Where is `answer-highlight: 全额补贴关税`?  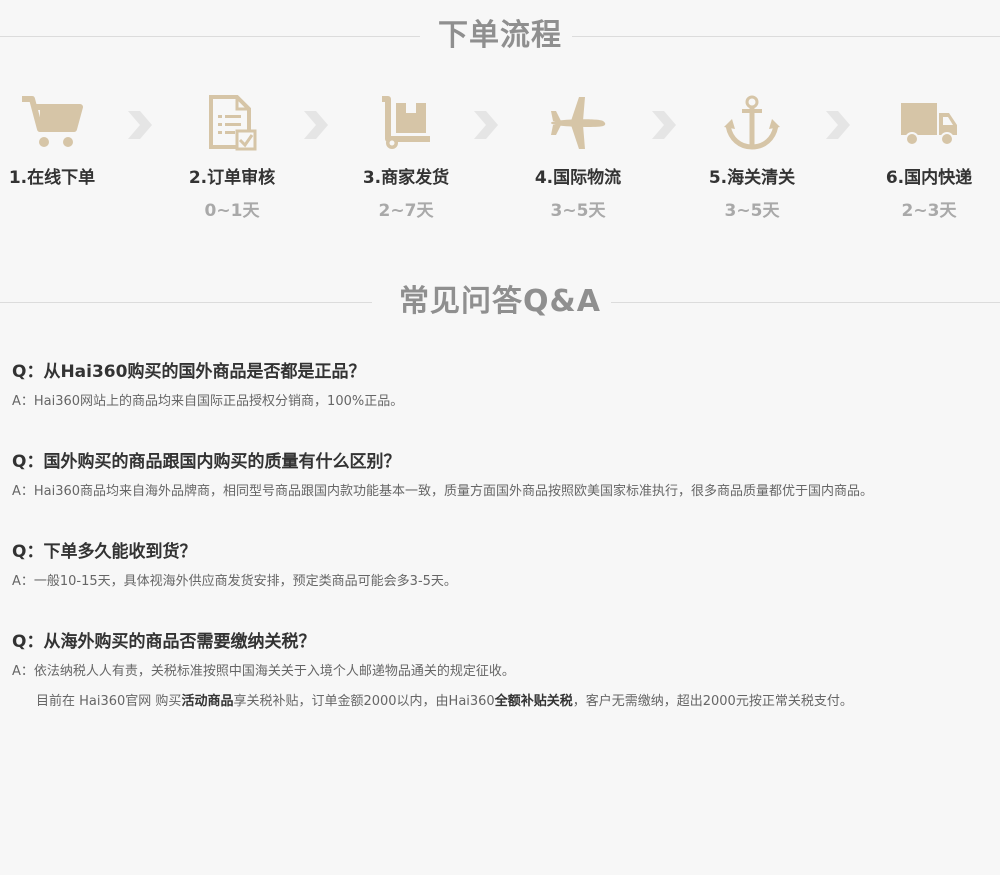 answer-highlight: 全额补贴关税 is located at coordinates (533, 701).